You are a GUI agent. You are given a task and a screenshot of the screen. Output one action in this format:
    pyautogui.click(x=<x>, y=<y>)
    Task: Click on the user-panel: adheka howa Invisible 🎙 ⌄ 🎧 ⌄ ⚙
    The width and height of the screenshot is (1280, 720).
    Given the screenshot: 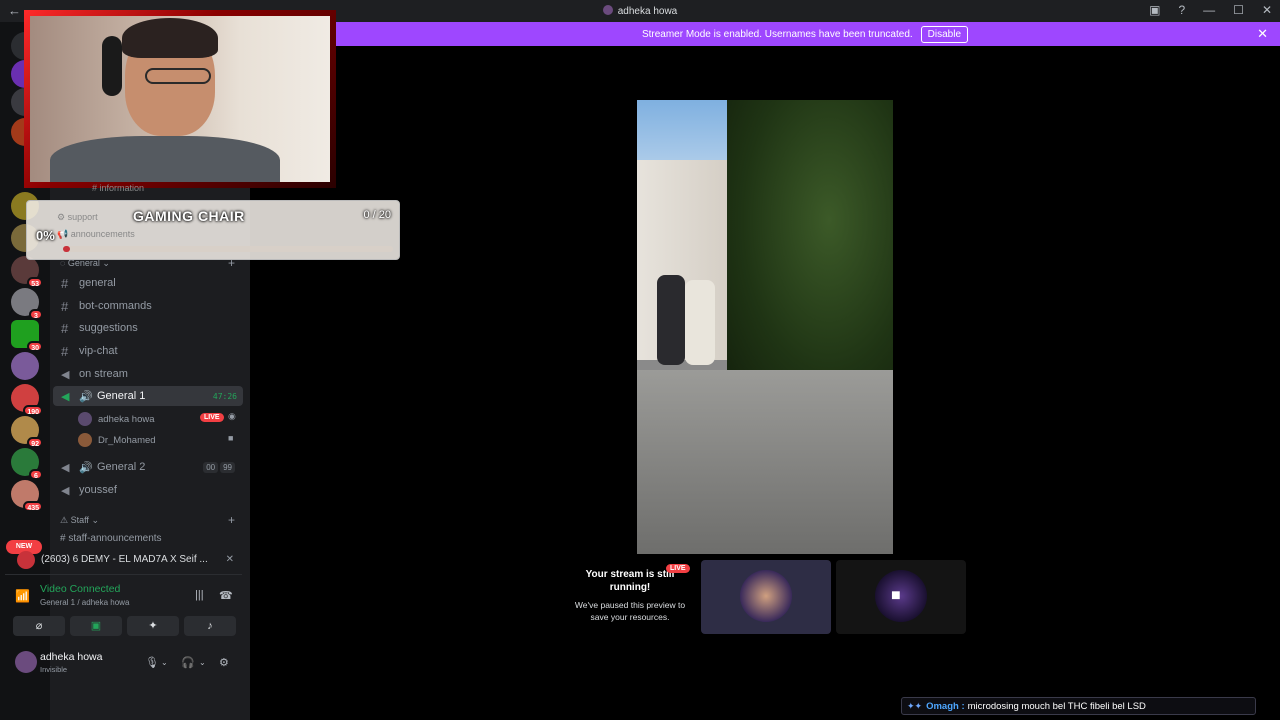 What is the action you would take?
    pyautogui.click(x=125, y=663)
    